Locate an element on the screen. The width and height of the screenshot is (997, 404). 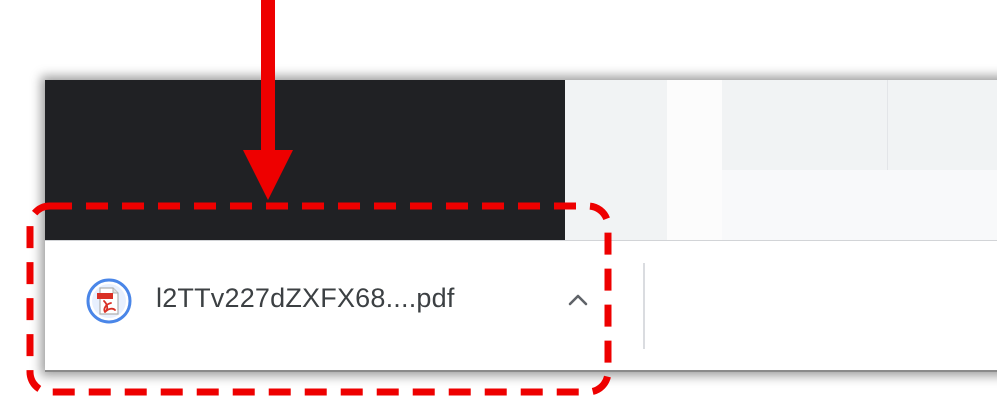
download-file-name: l2TTv227dZXFX68....pdf is located at coordinates (305, 298).